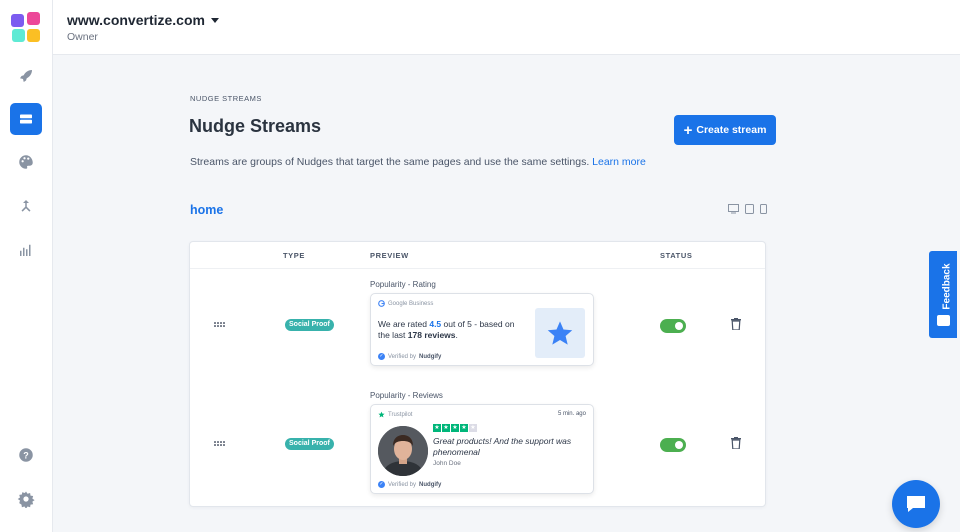  I want to click on plus-icon: +, so click(688, 130).